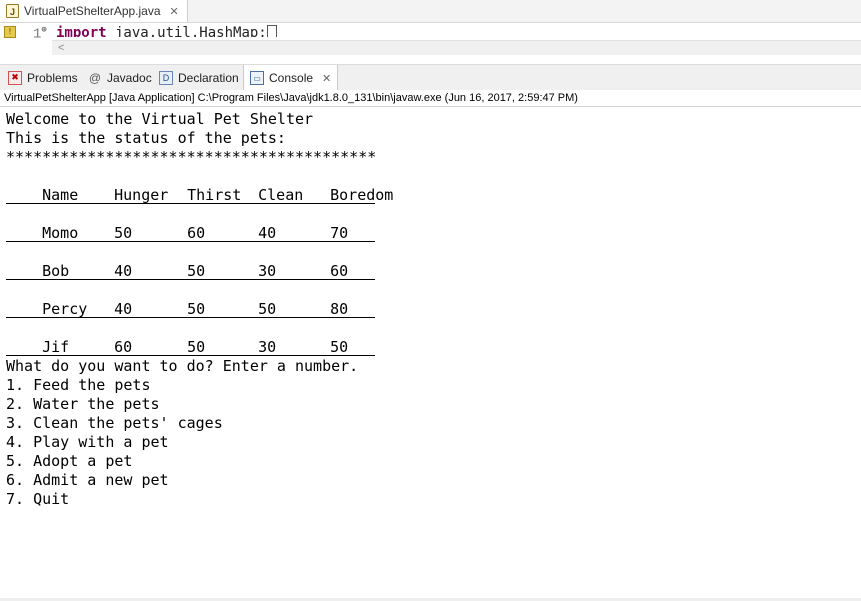 The height and width of the screenshot is (601, 861). What do you see at coordinates (40, 34) in the screenshot?
I see `line-number: 1⊕` at bounding box center [40, 34].